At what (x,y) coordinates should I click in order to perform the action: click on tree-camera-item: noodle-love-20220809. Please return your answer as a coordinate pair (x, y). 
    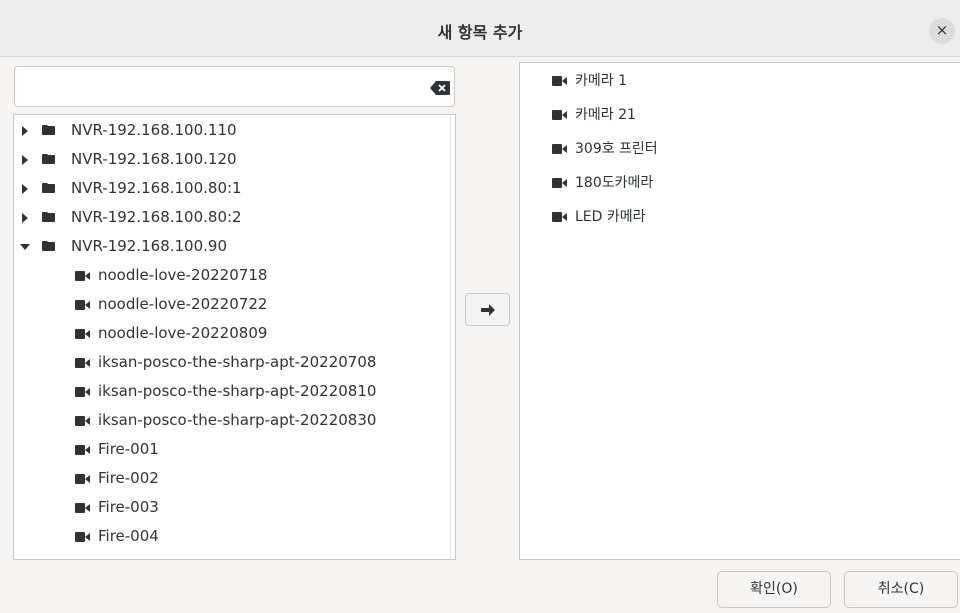
    Looking at the image, I should click on (225, 333).